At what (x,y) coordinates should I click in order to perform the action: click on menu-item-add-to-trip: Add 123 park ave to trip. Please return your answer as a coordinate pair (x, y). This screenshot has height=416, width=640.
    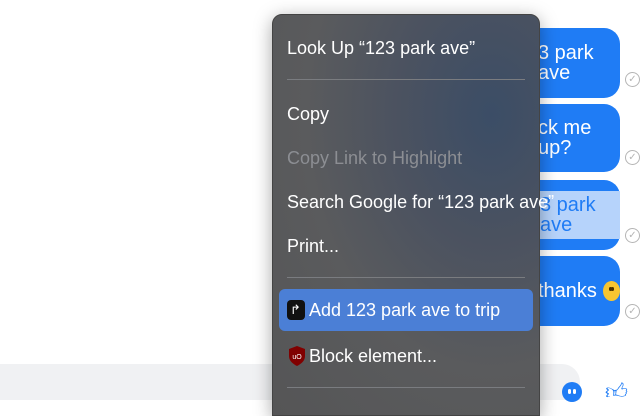
    Looking at the image, I should click on (406, 310).